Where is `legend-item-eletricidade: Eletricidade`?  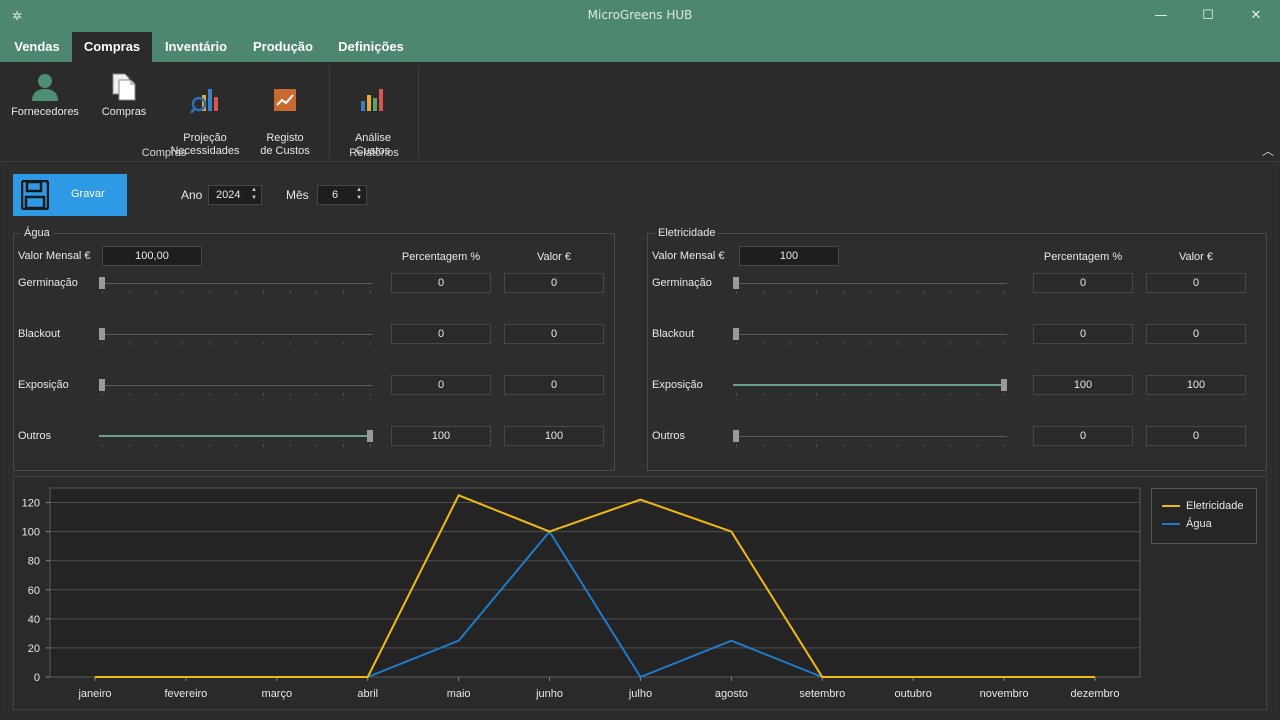 legend-item-eletricidade: Eletricidade is located at coordinates (1202, 506).